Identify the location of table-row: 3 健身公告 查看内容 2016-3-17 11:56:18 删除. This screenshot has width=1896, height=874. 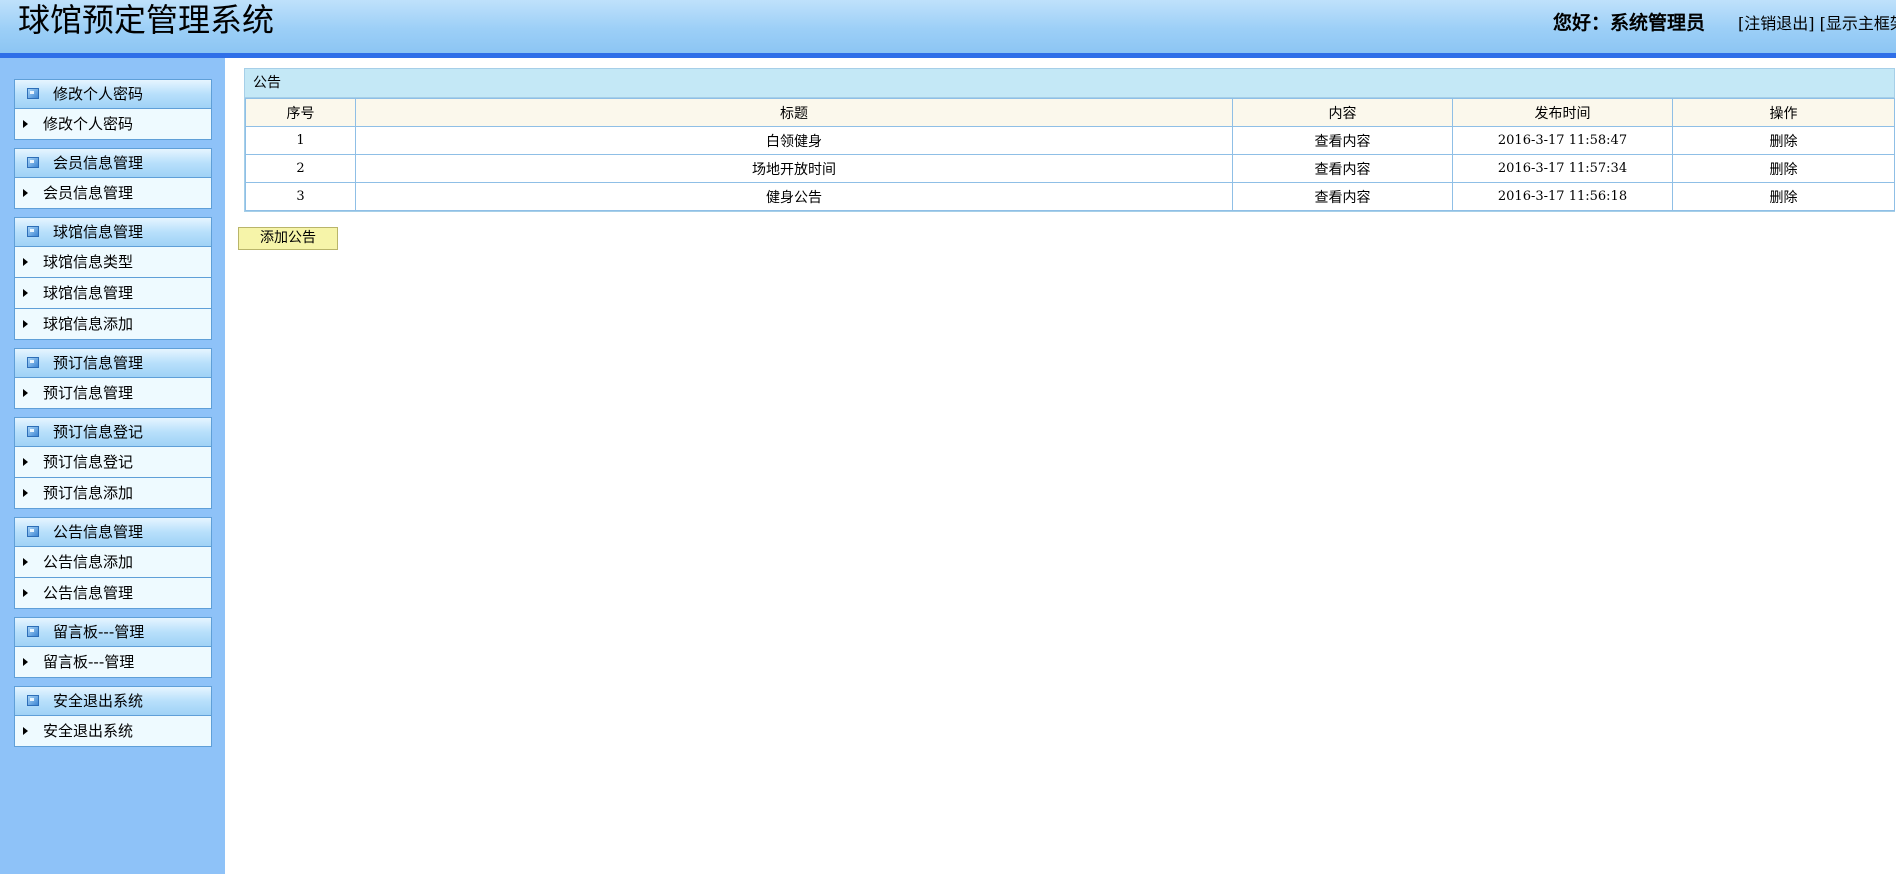
(1070, 196).